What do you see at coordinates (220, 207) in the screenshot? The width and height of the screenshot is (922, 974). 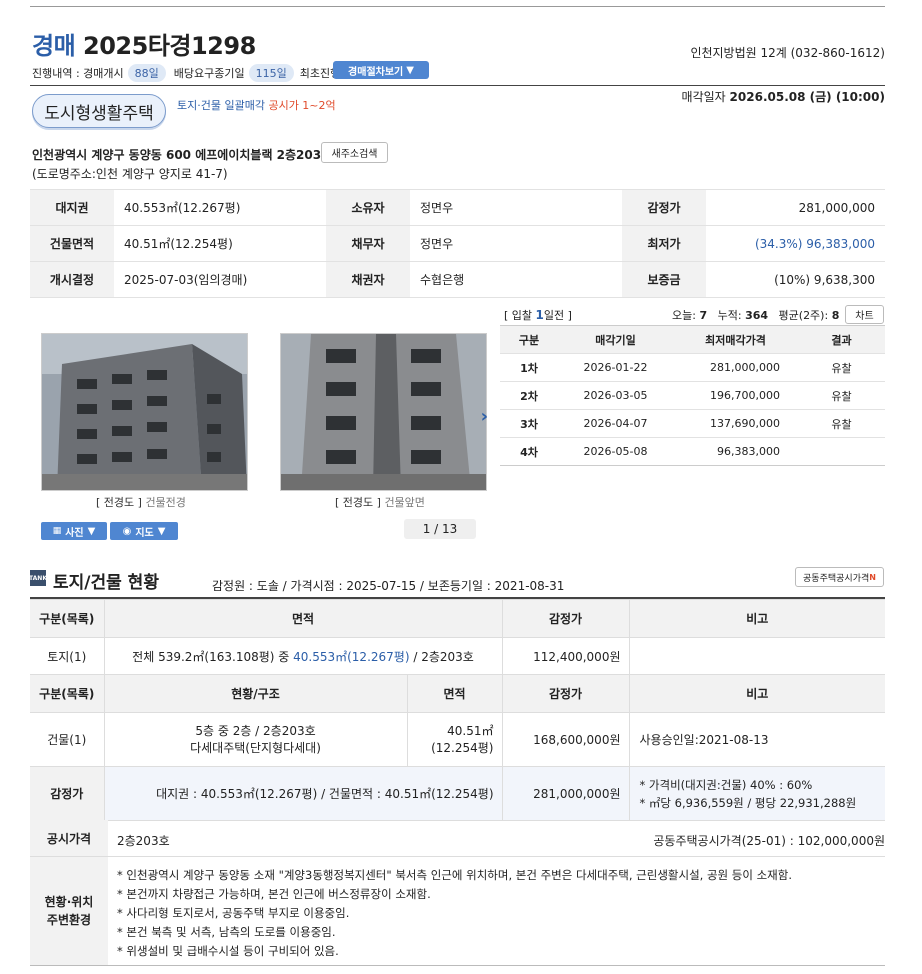 I see `land-area-value: 40.553㎡(12.267평)` at bounding box center [220, 207].